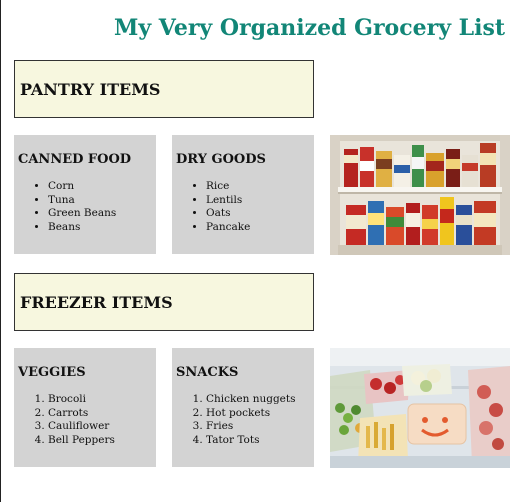 Image resolution: width=528 pixels, height=502 pixels. What do you see at coordinates (0, 251) in the screenshot?
I see `page-left-border` at bounding box center [0, 251].